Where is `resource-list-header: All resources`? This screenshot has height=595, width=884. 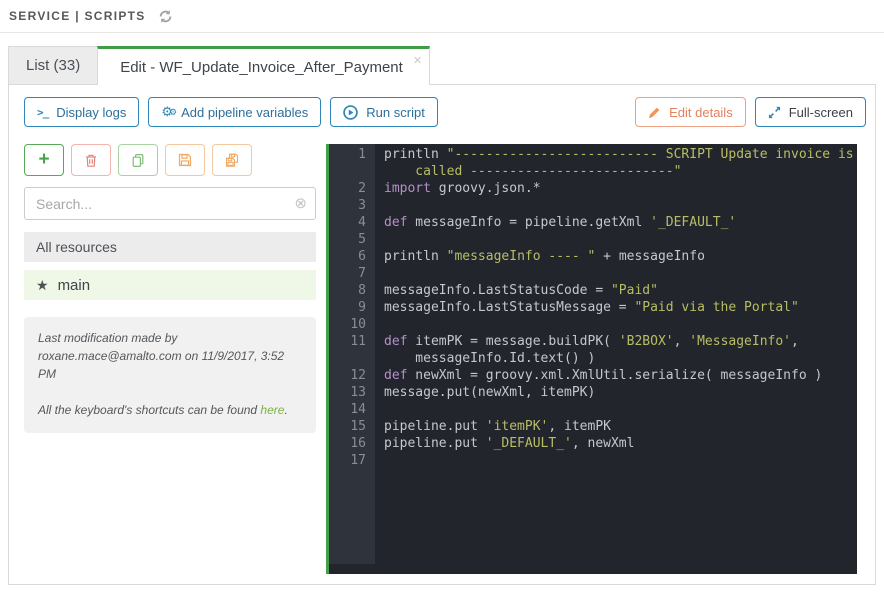 resource-list-header: All resources is located at coordinates (170, 247).